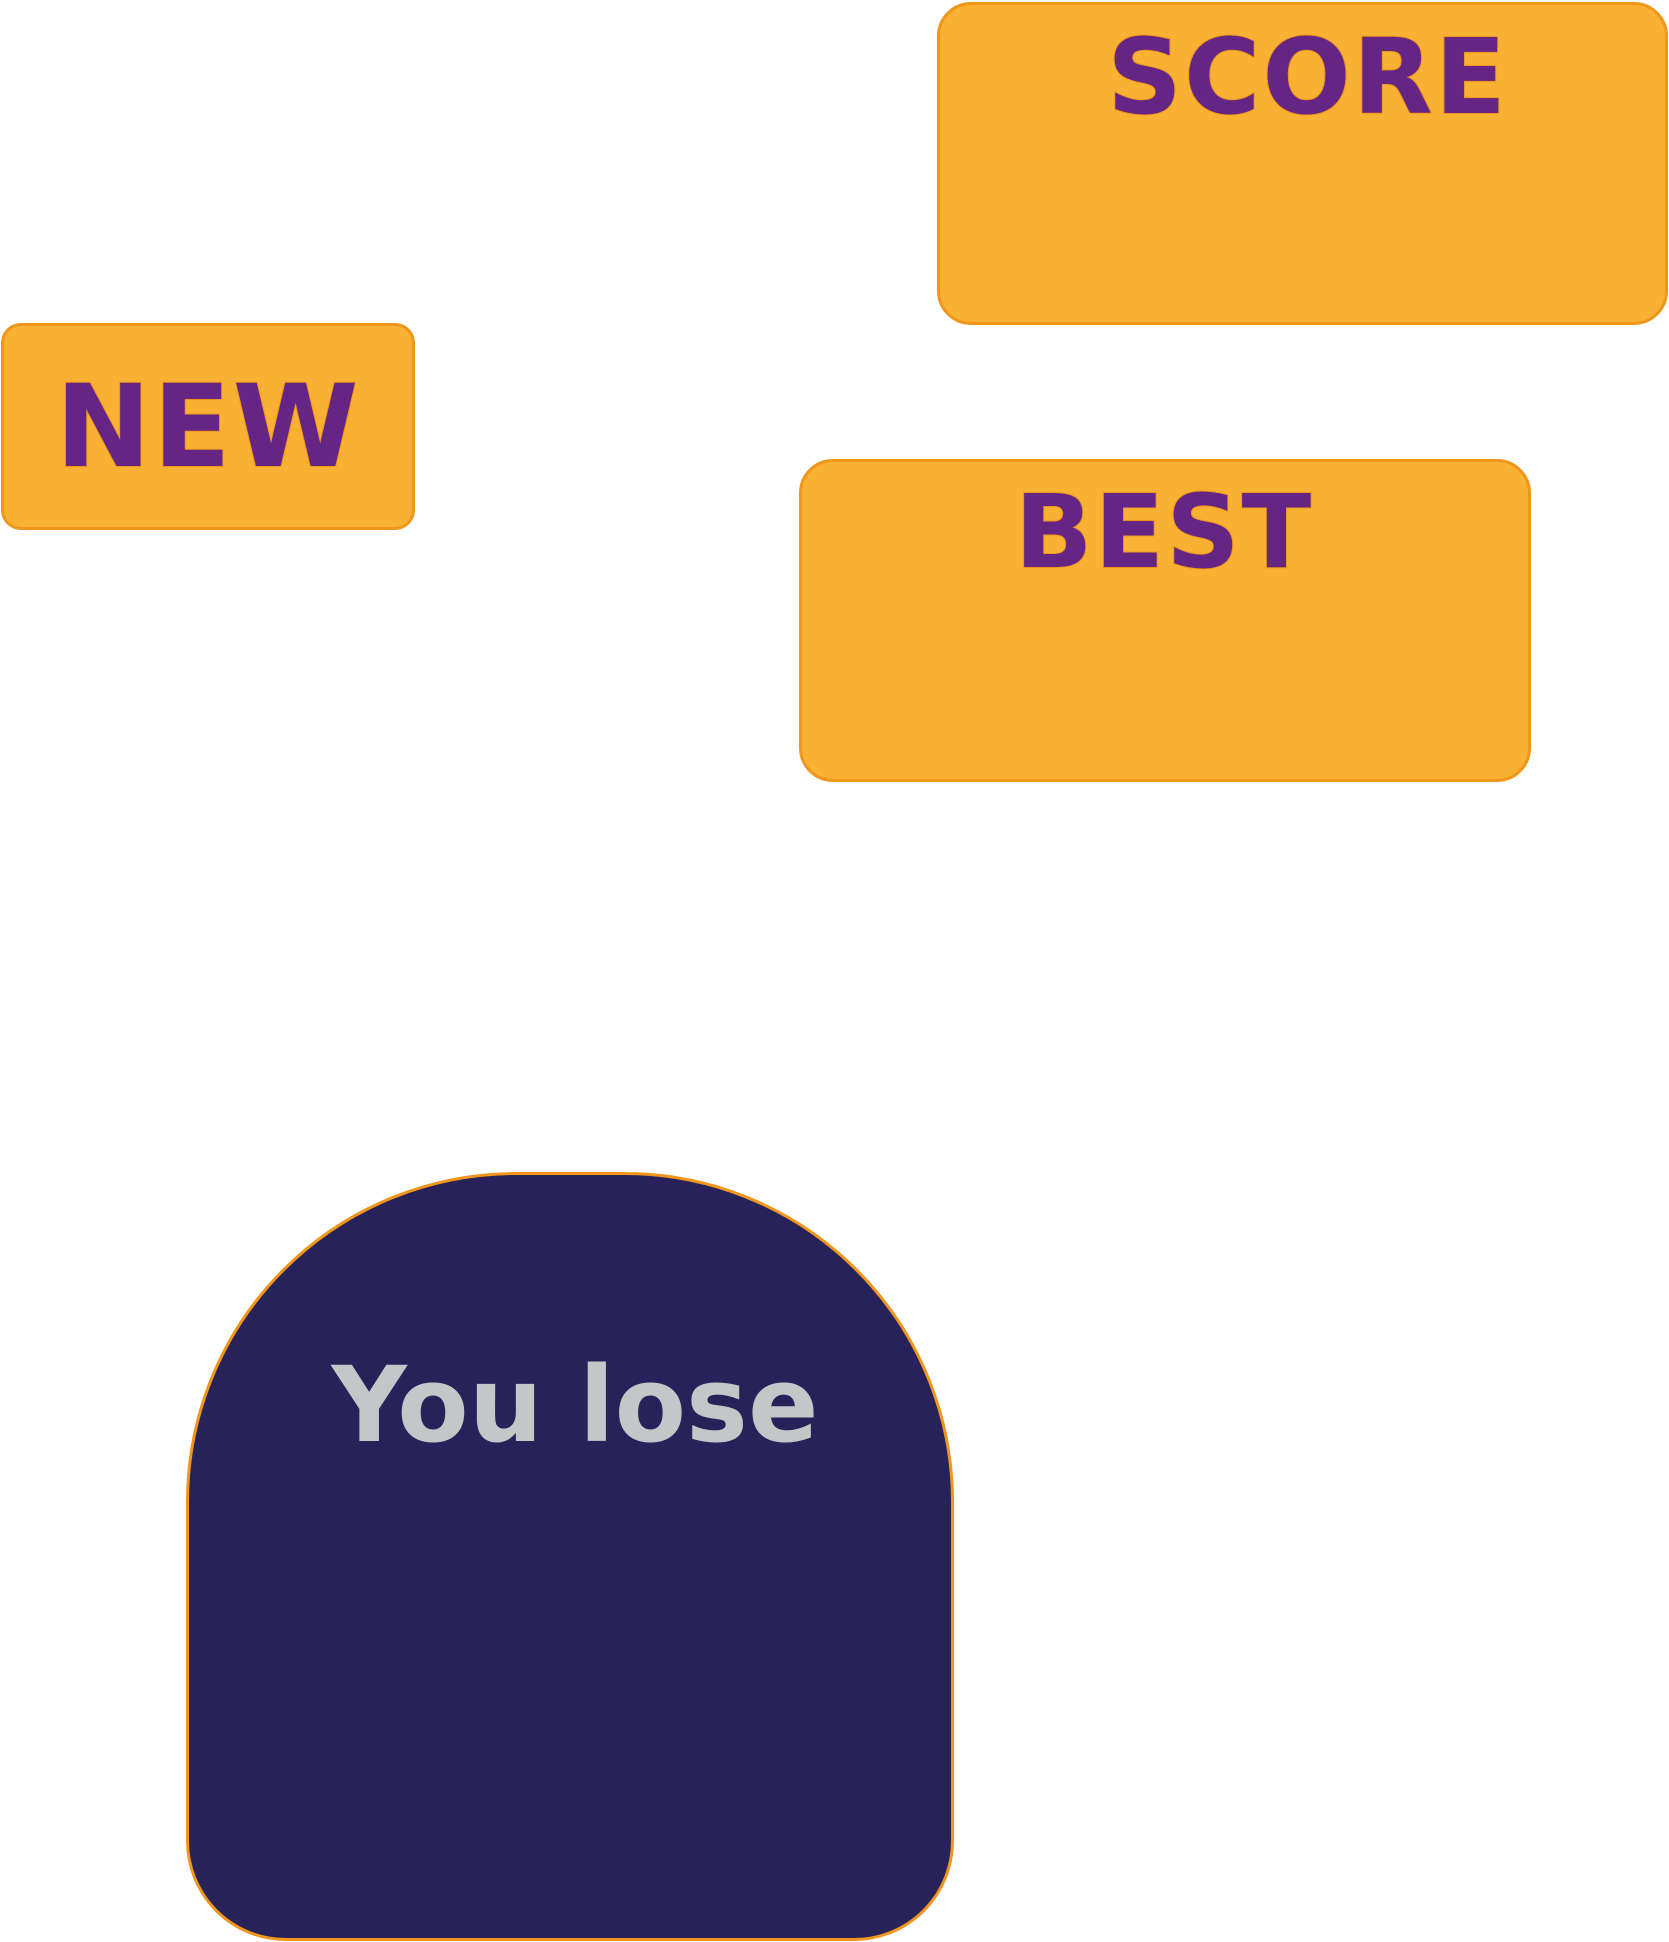 Image resolution: width=1669 pixels, height=1942 pixels. I want to click on new-game-button: NEW, so click(208, 426).